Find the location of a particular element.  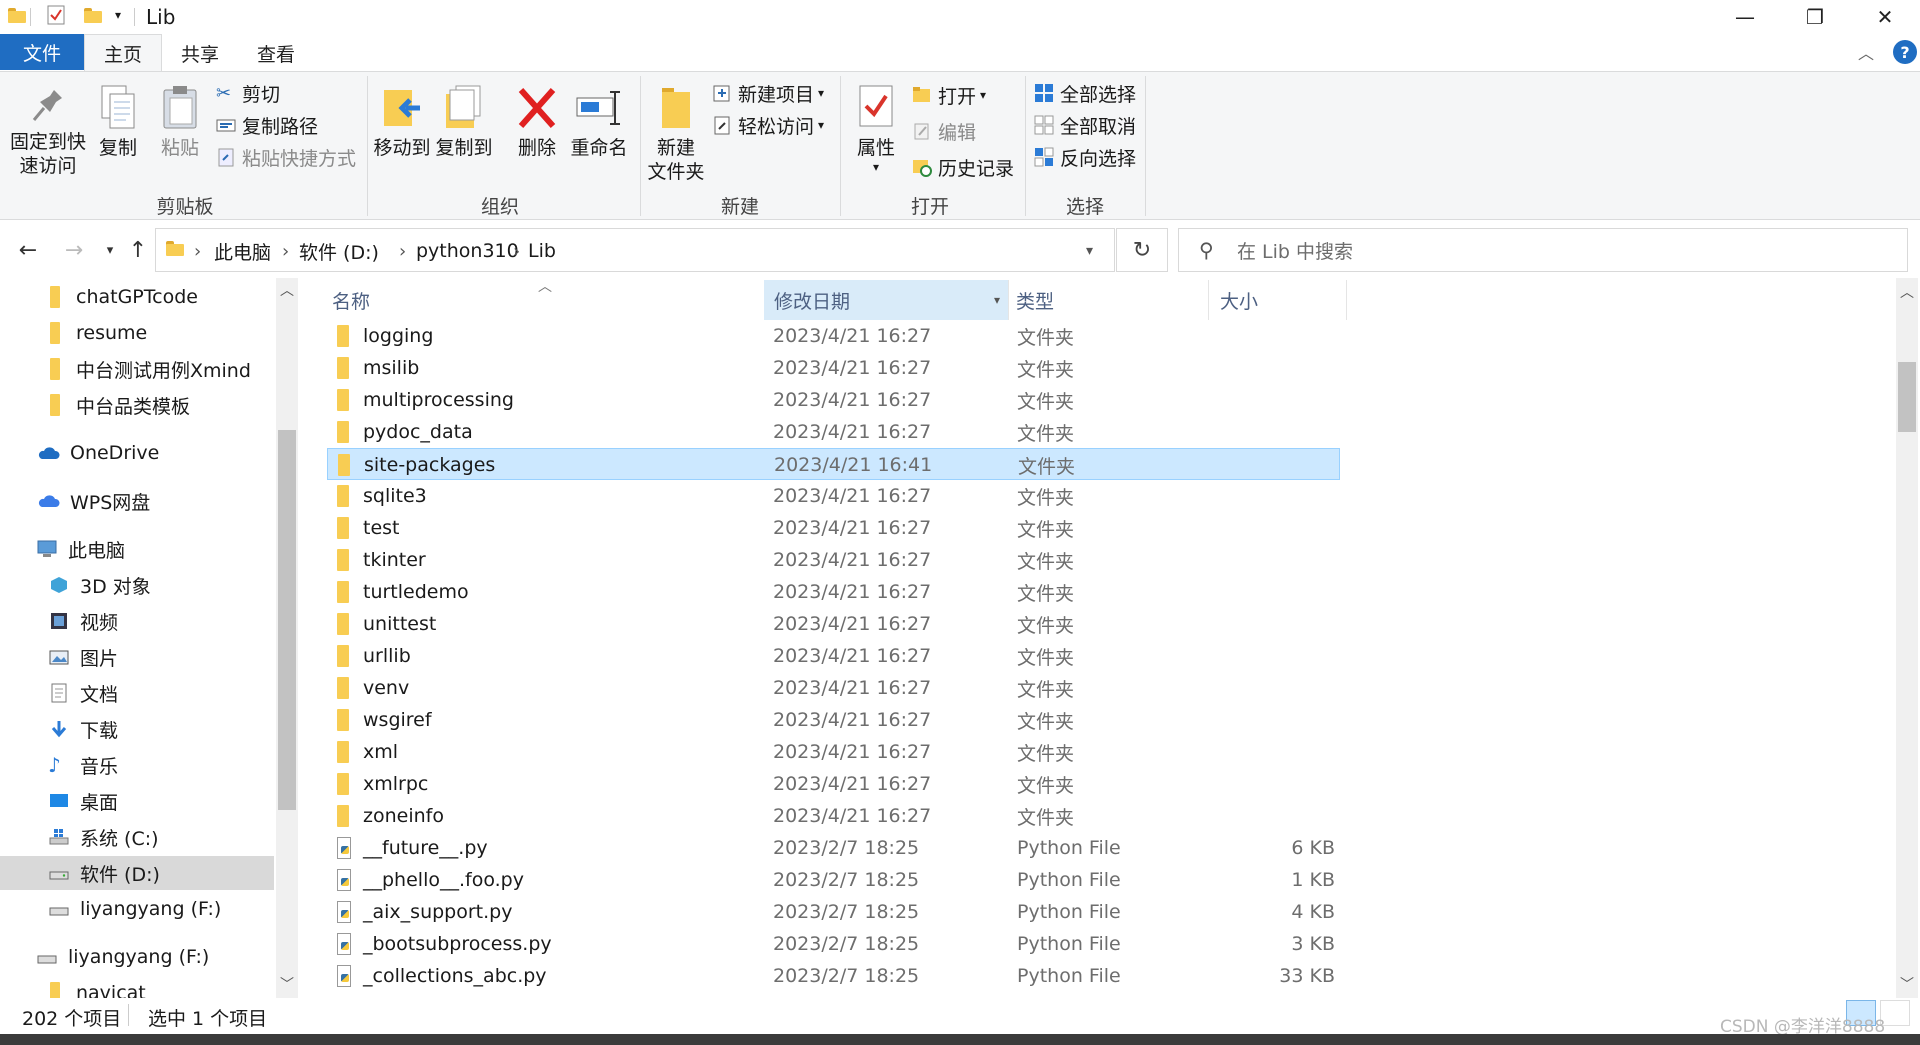

list-scrollbar-thumb is located at coordinates (1907, 397).